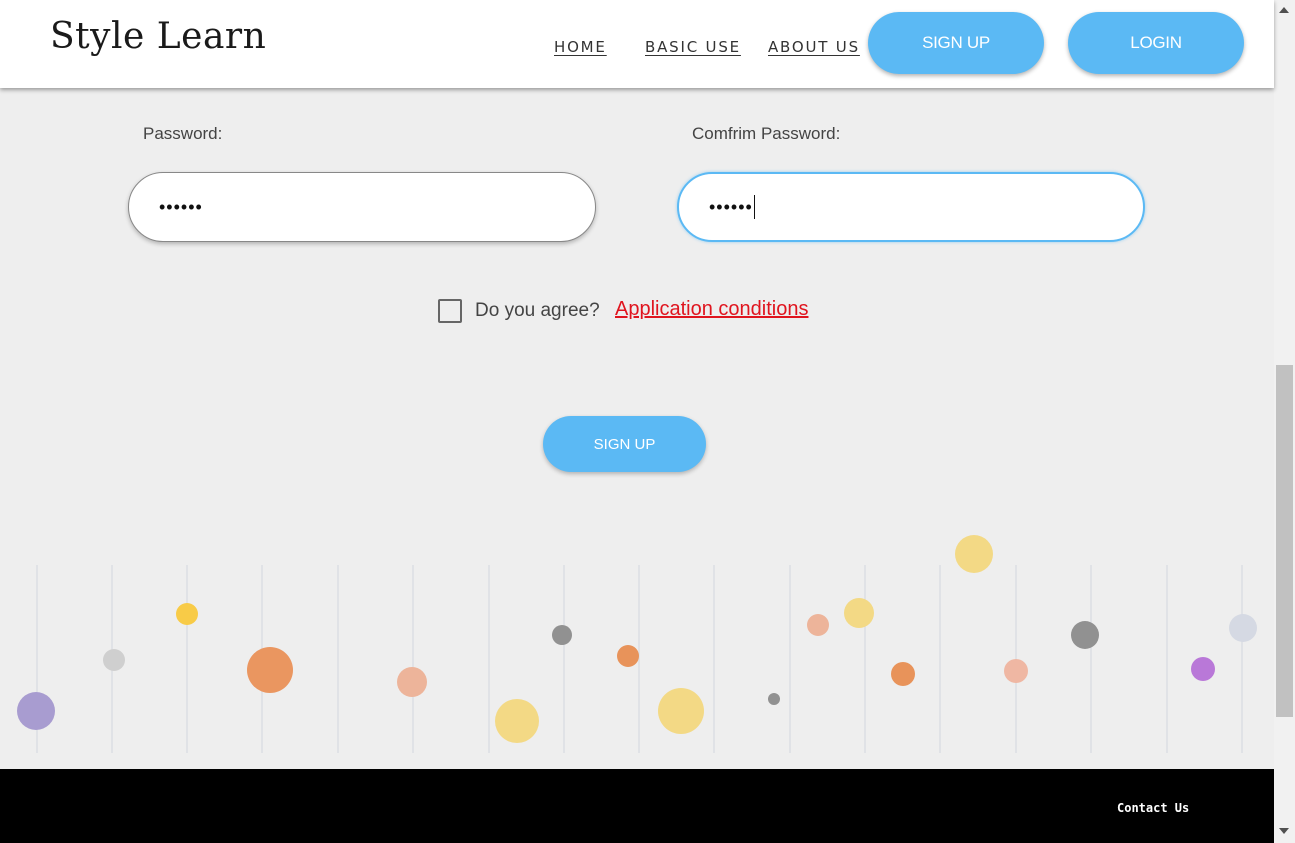  Describe the element at coordinates (637, 806) in the screenshot. I see `footer: Contact Us` at that location.